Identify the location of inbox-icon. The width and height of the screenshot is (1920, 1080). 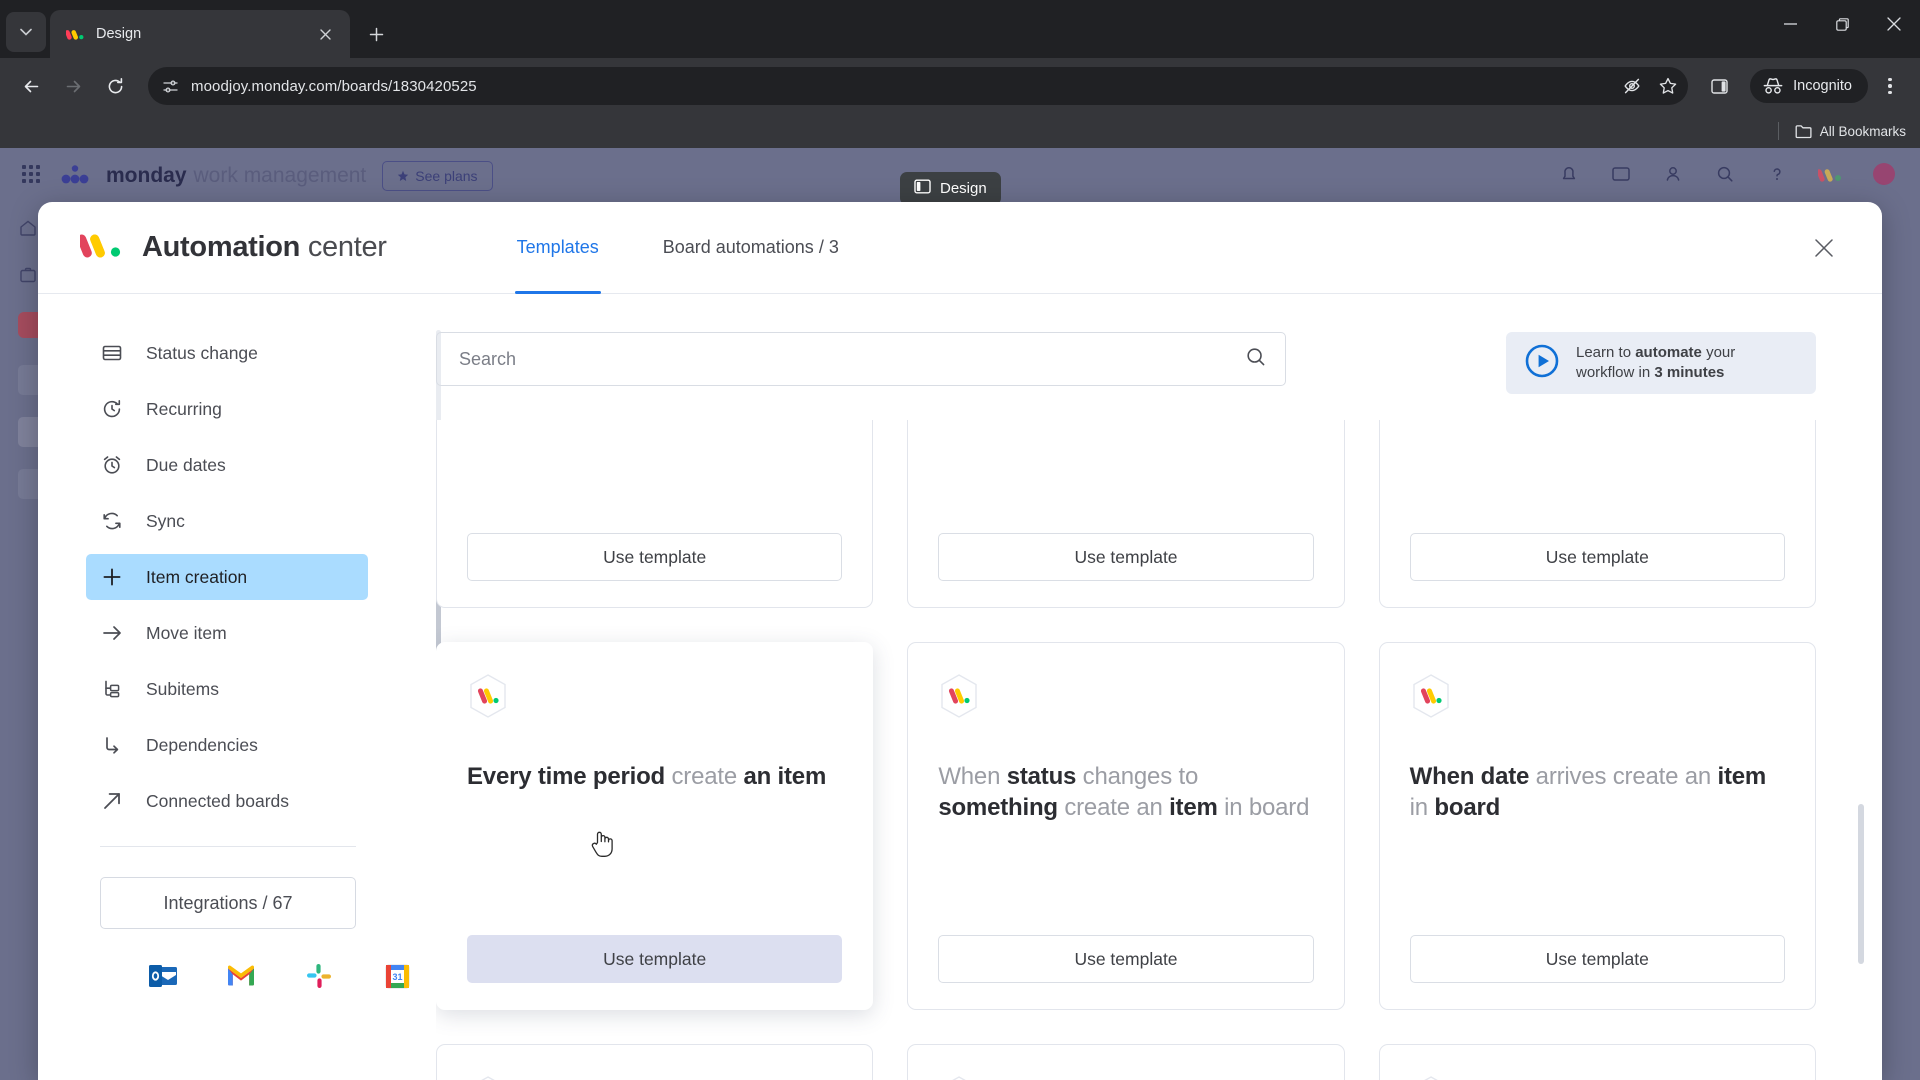
(1621, 176).